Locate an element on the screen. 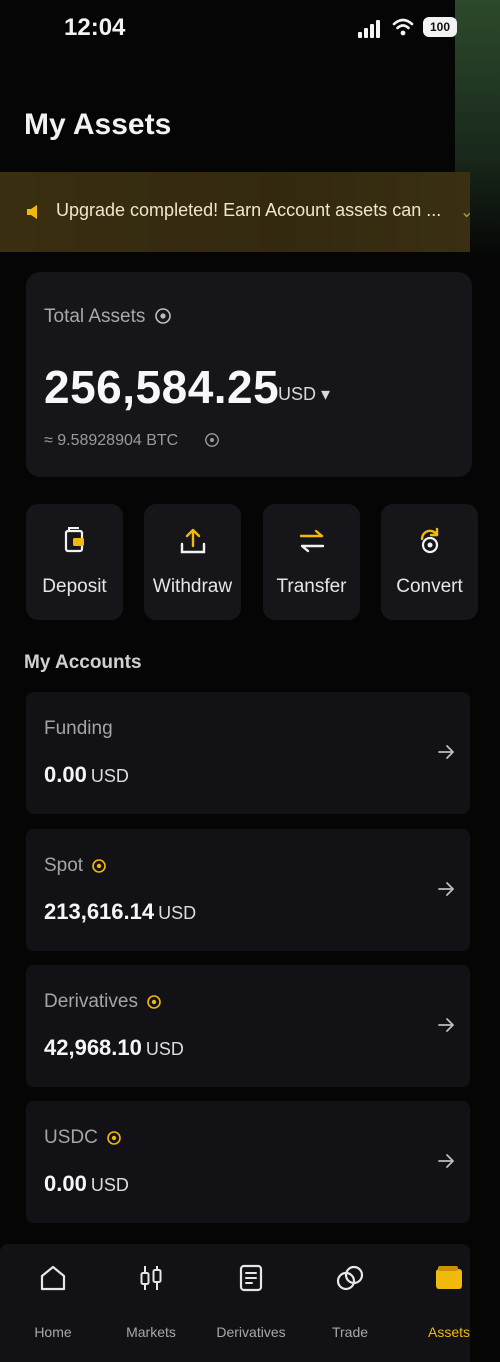 The width and height of the screenshot is (500, 1362). account-value: 213,616.14 is located at coordinates (99, 911).